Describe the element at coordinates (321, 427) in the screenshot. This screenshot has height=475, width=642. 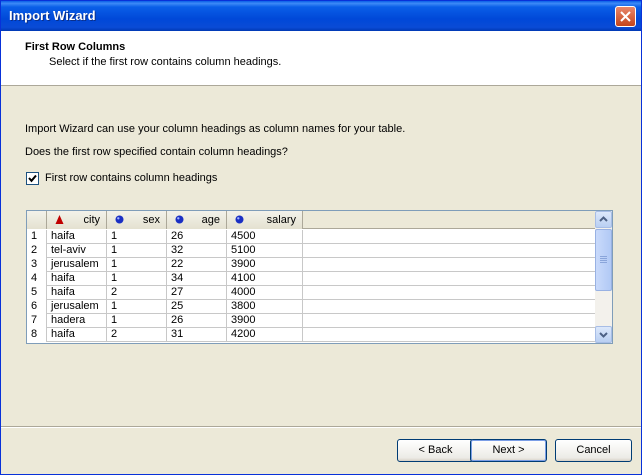
I see `footer-separator` at that location.